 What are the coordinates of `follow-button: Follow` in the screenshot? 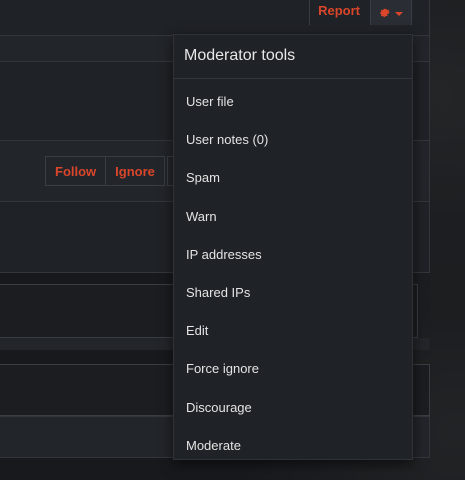 It's located at (75, 171).